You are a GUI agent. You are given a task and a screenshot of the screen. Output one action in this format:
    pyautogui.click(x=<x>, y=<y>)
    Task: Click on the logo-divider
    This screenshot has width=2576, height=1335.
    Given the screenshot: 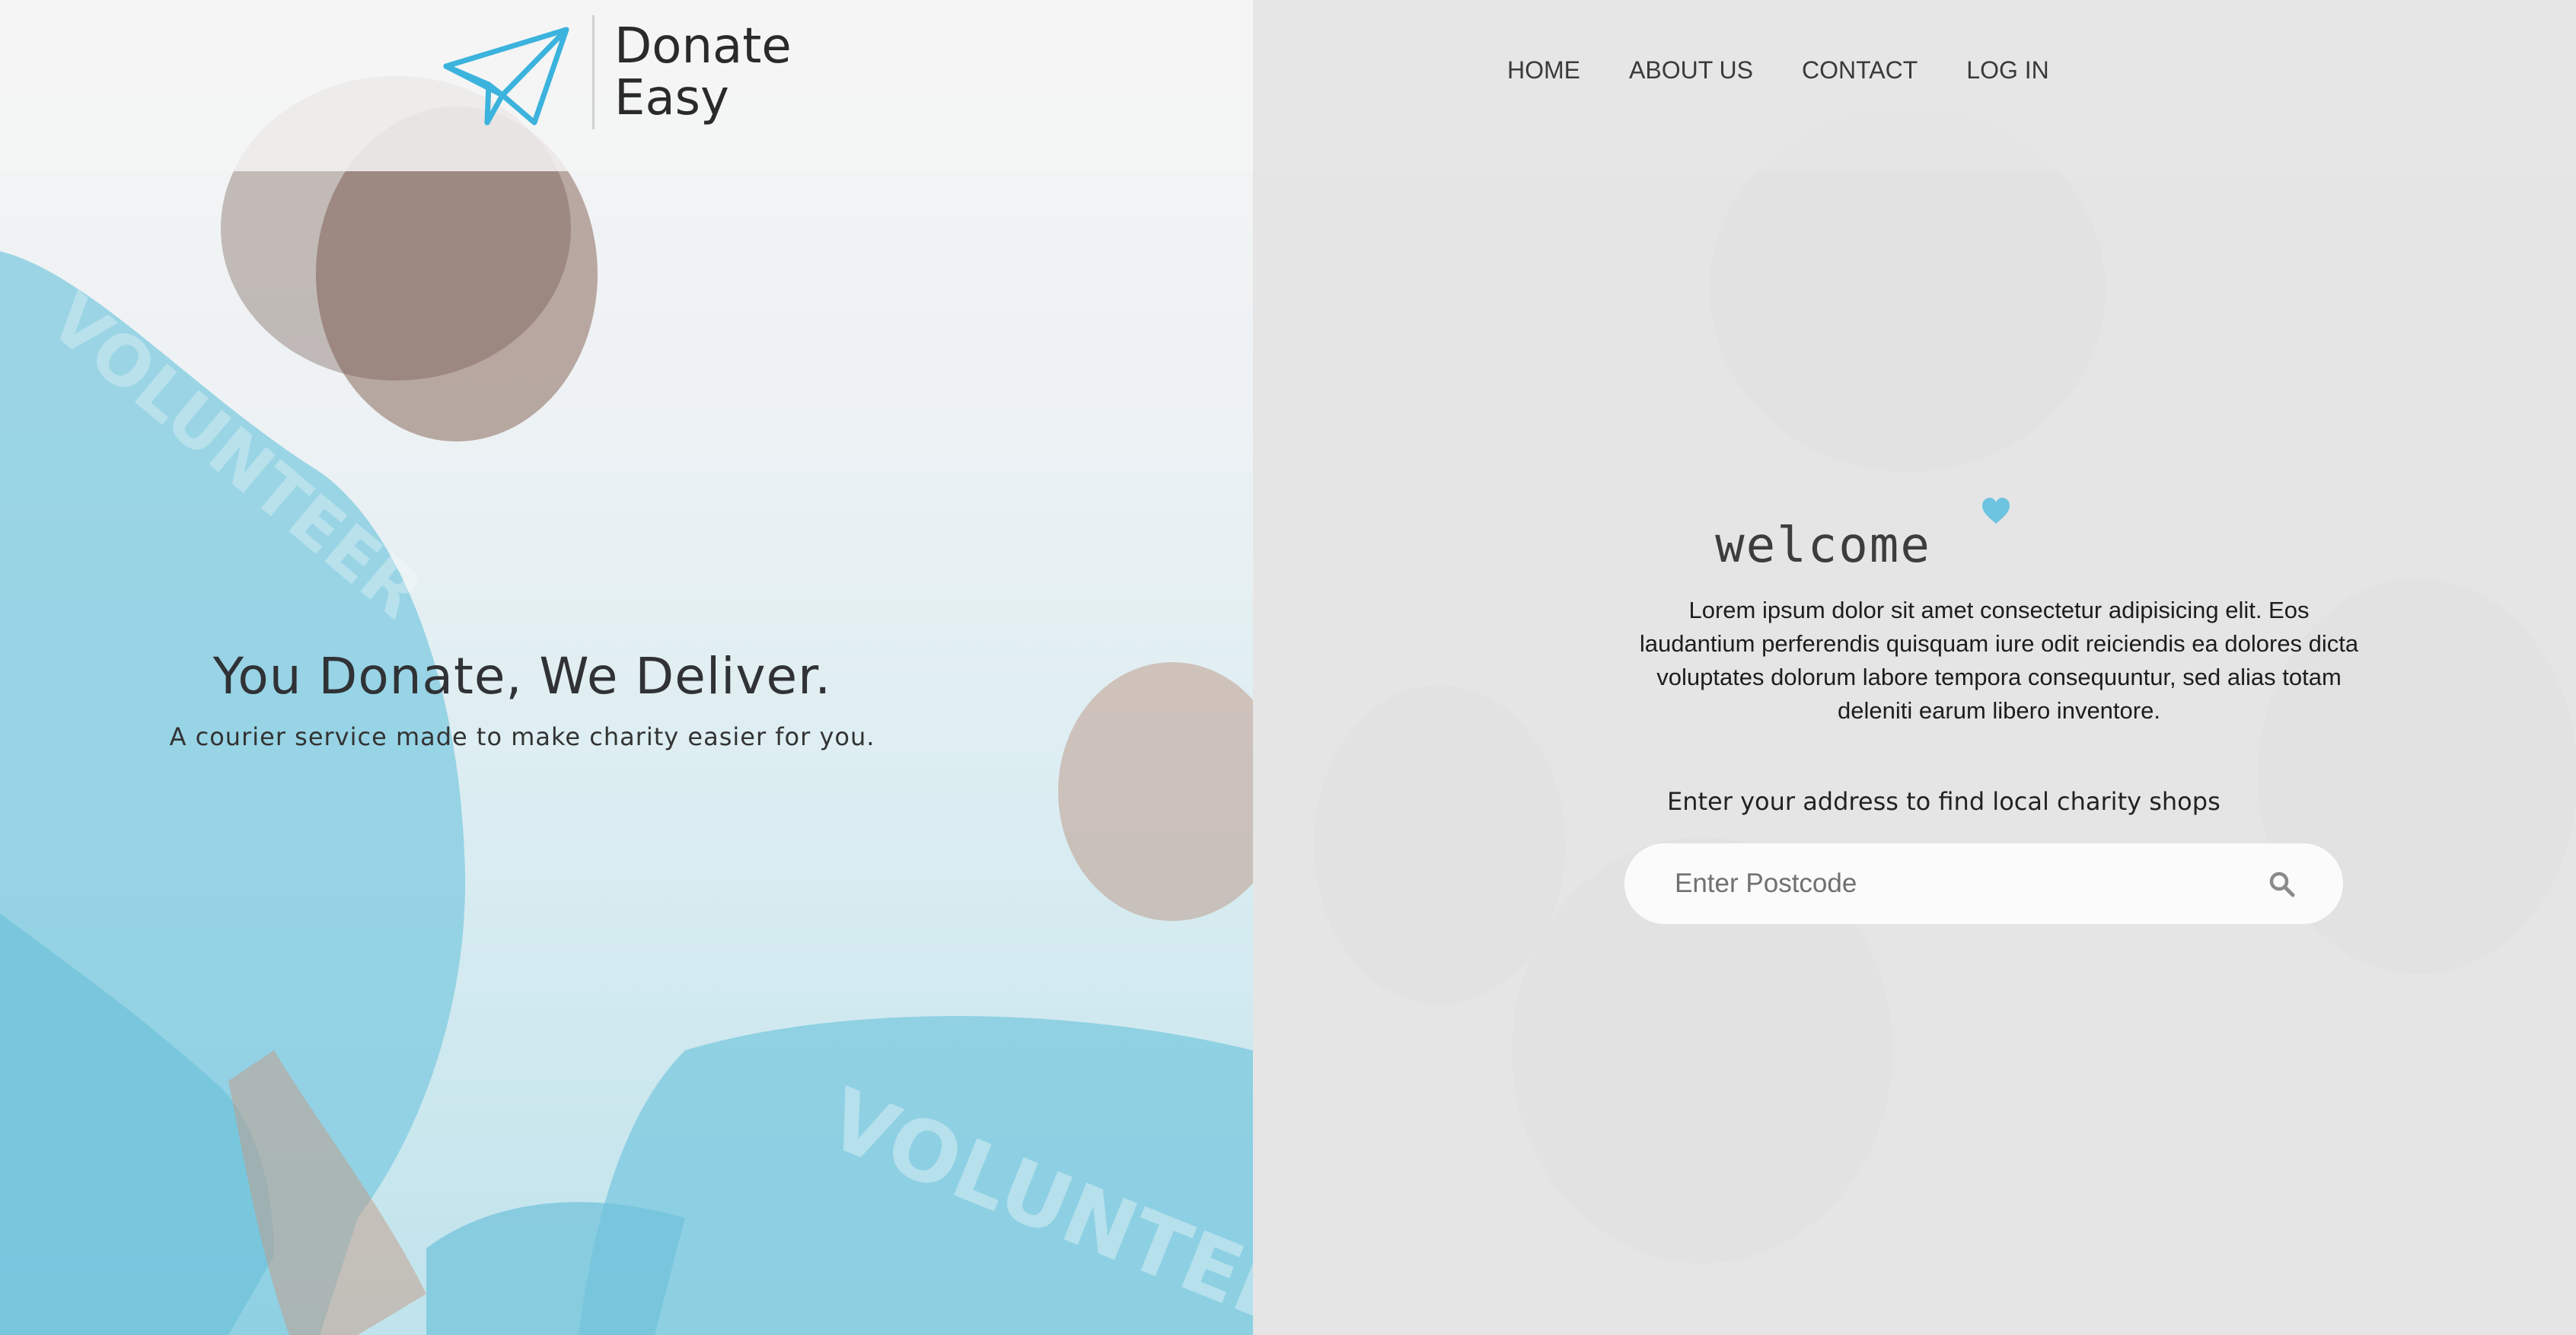 What is the action you would take?
    pyautogui.click(x=593, y=72)
    